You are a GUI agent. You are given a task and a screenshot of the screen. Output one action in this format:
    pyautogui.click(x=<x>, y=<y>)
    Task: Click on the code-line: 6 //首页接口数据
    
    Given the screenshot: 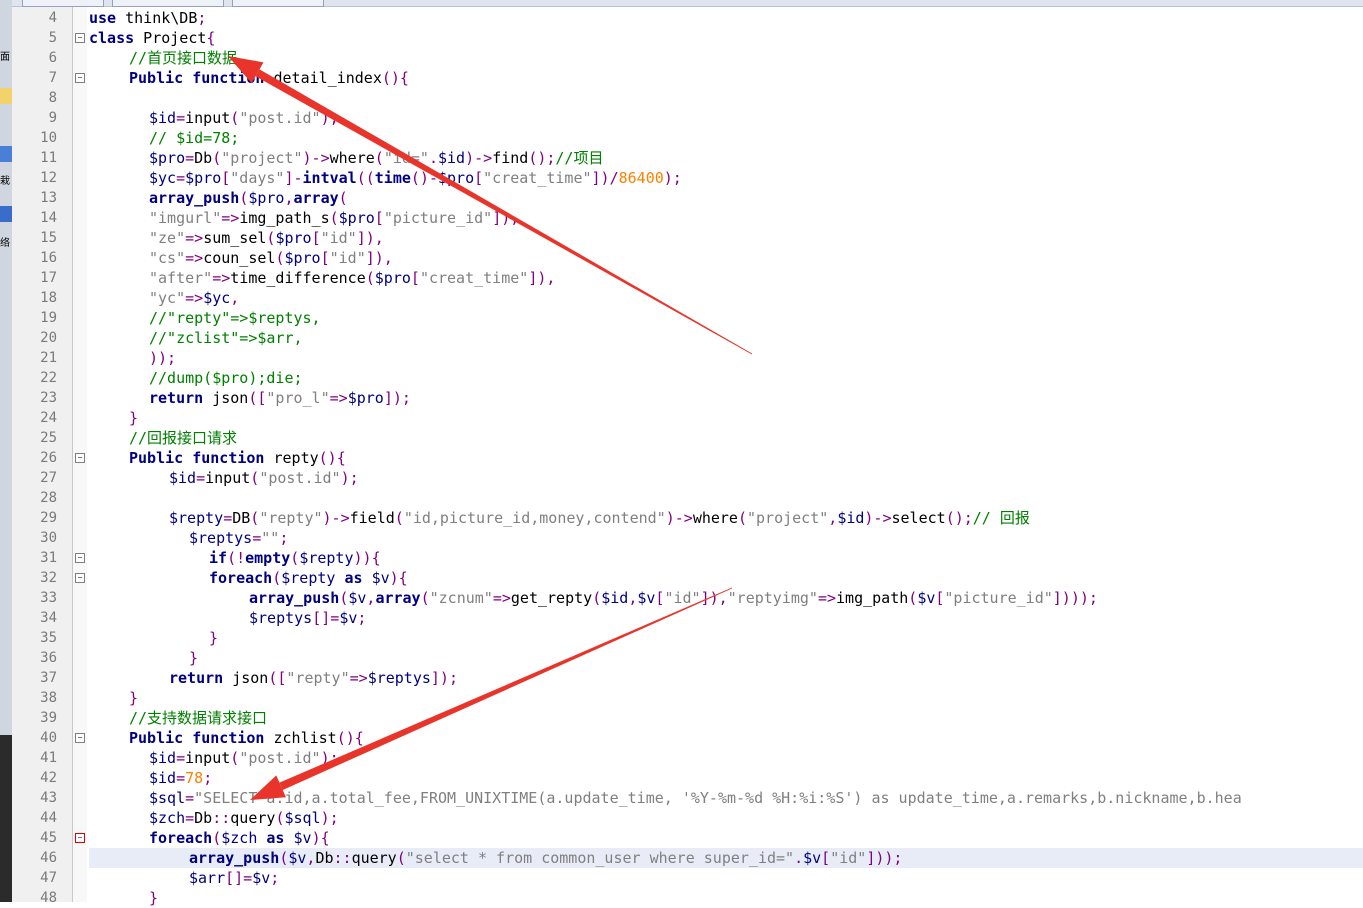 What is the action you would take?
    pyautogui.click(x=687, y=58)
    